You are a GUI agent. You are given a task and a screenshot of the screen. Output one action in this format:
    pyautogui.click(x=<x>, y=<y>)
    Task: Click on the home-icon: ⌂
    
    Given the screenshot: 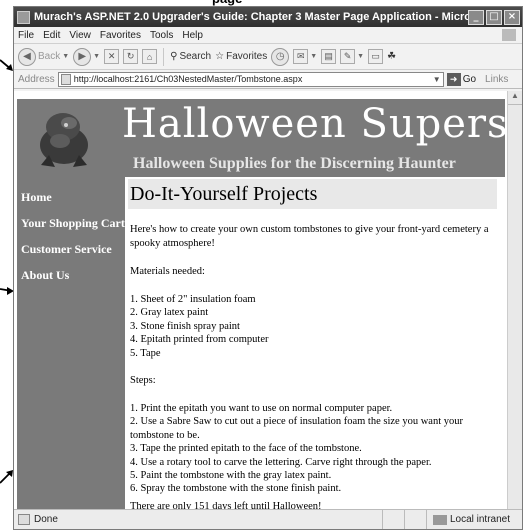 What is the action you would take?
    pyautogui.click(x=150, y=56)
    